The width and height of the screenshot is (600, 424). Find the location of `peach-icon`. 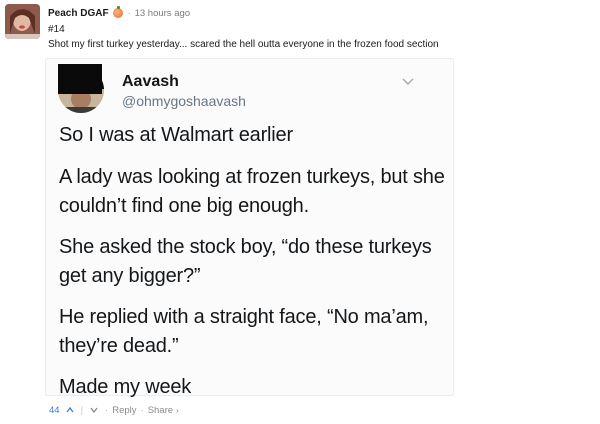

peach-icon is located at coordinates (117, 12).